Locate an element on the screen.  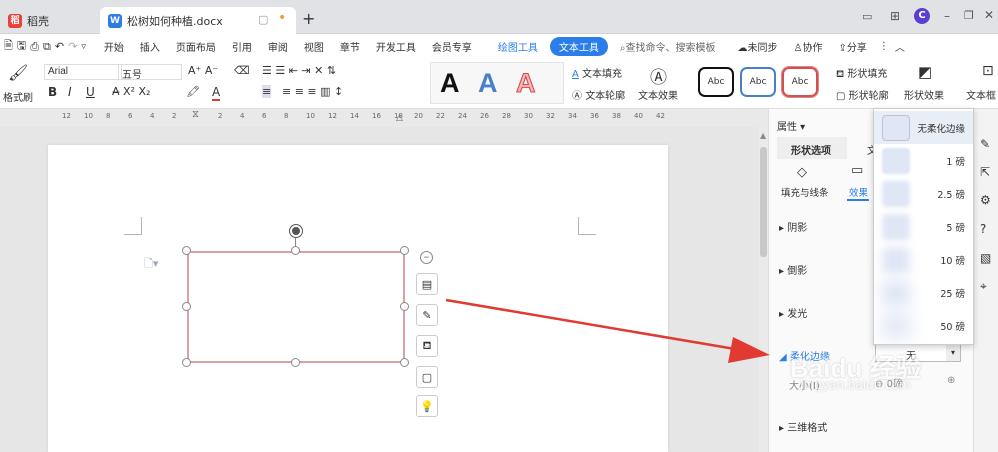
arrow-head is located at coordinates (749, 350).